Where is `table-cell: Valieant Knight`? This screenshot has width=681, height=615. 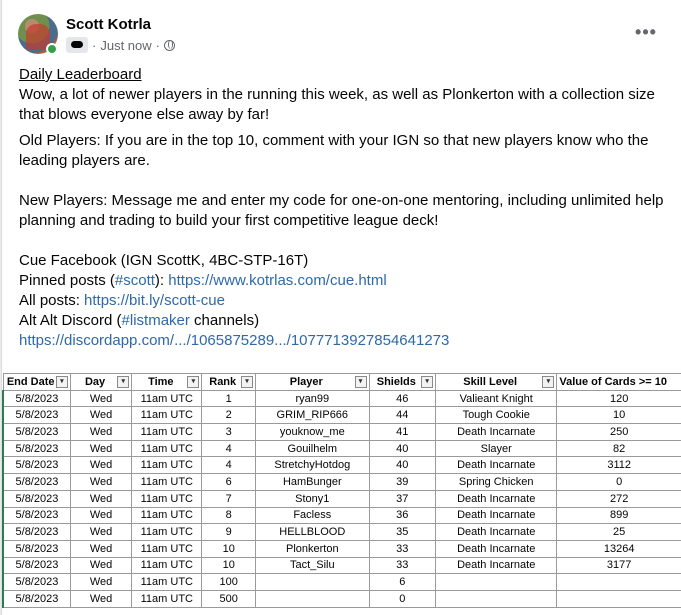 table-cell: Valieant Knight is located at coordinates (496, 398).